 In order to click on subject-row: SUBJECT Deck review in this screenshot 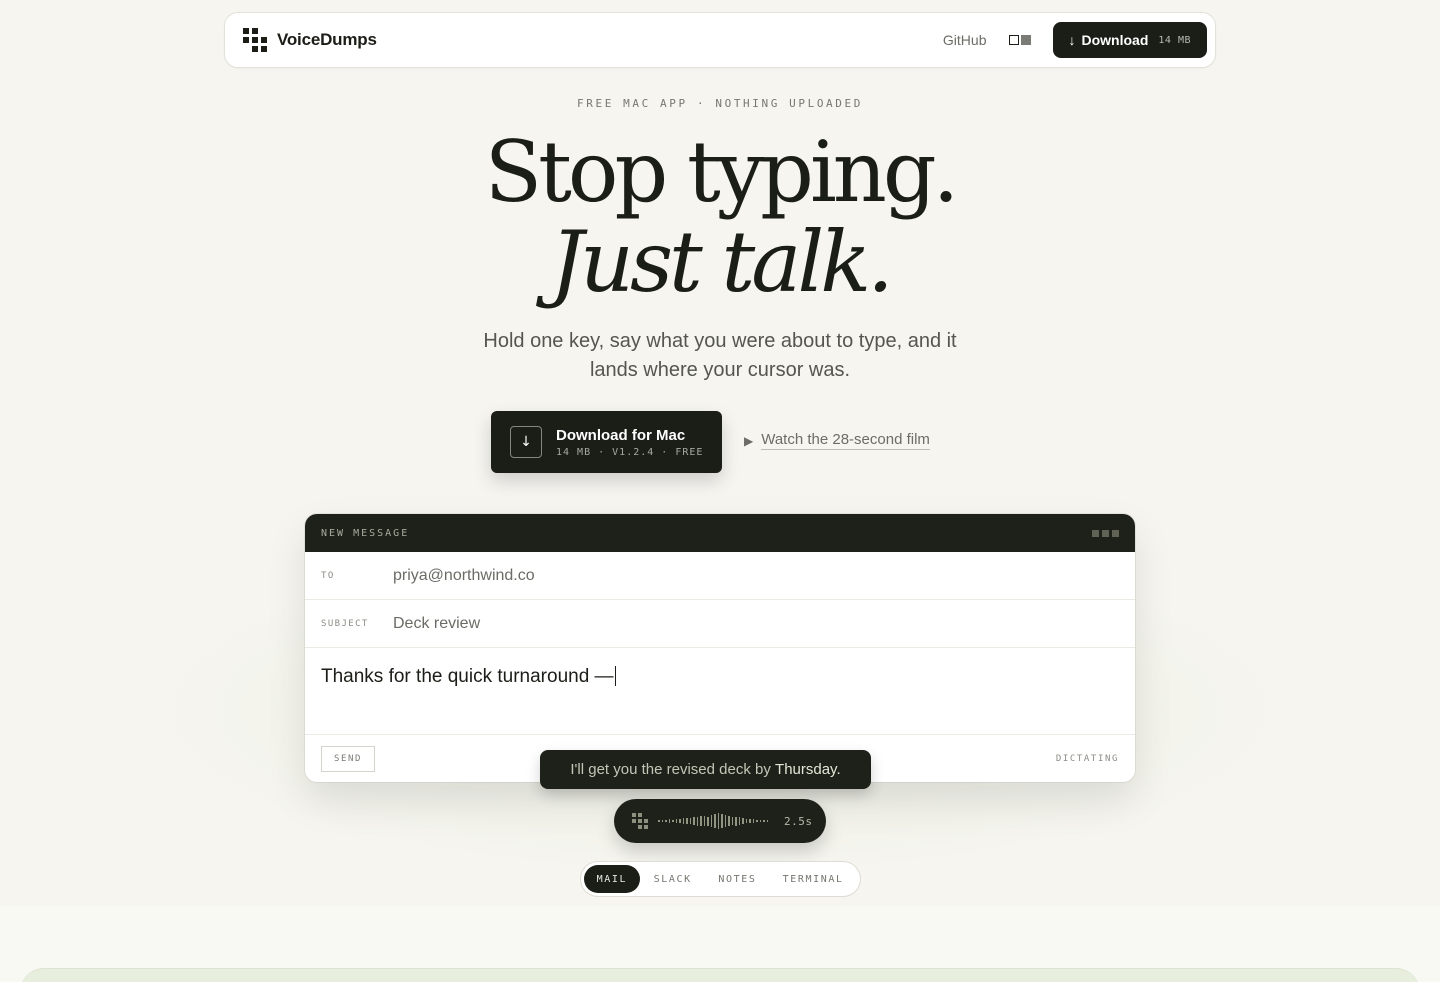, I will do `click(720, 624)`.